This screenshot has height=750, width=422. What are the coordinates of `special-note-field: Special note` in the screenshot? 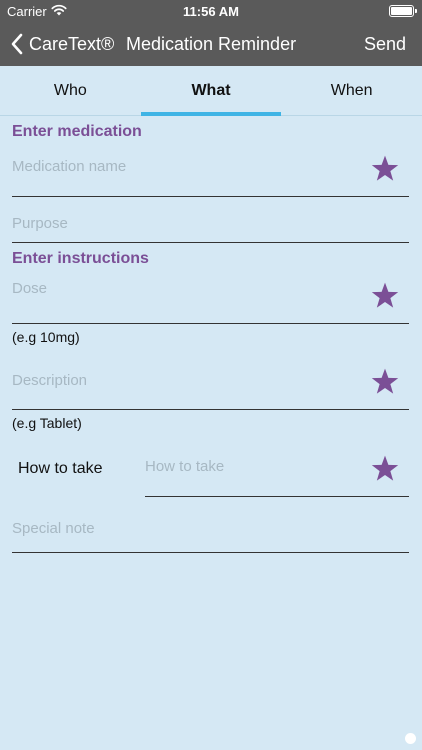 It's located at (210, 532).